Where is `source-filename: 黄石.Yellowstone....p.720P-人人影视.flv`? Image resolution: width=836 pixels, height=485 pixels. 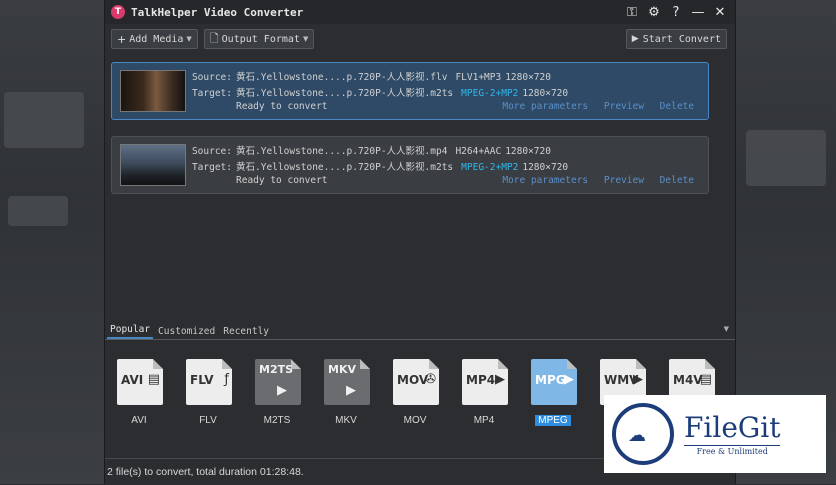
source-filename: 黄石.Yellowstone....p.720P-人人影视.flv is located at coordinates (342, 77).